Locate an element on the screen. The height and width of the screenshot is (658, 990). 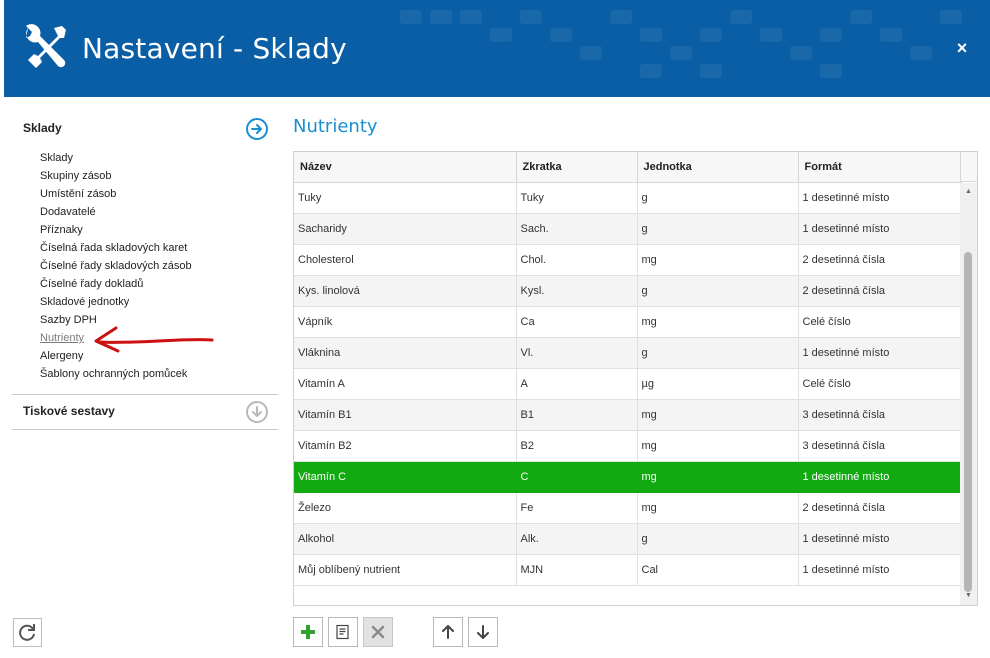
move-up-button is located at coordinates (448, 632).